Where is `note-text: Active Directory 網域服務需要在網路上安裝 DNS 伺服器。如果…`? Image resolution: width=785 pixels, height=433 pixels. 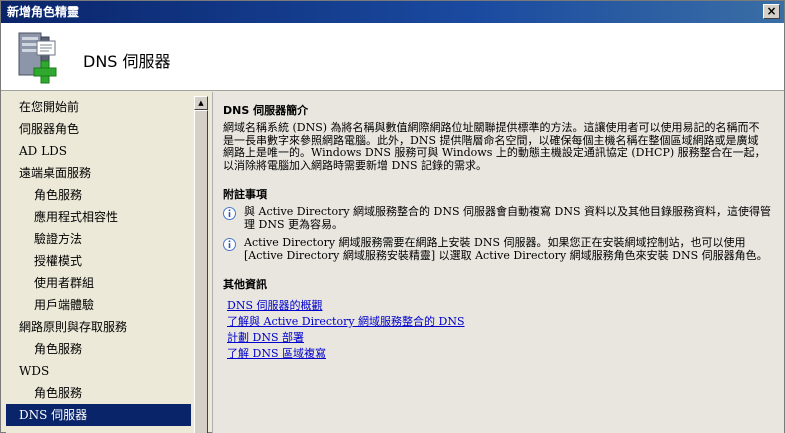
note-text: Active Directory 網域服務需要在網路上安裝 DNS 伺服器。如果… is located at coordinates (506, 249).